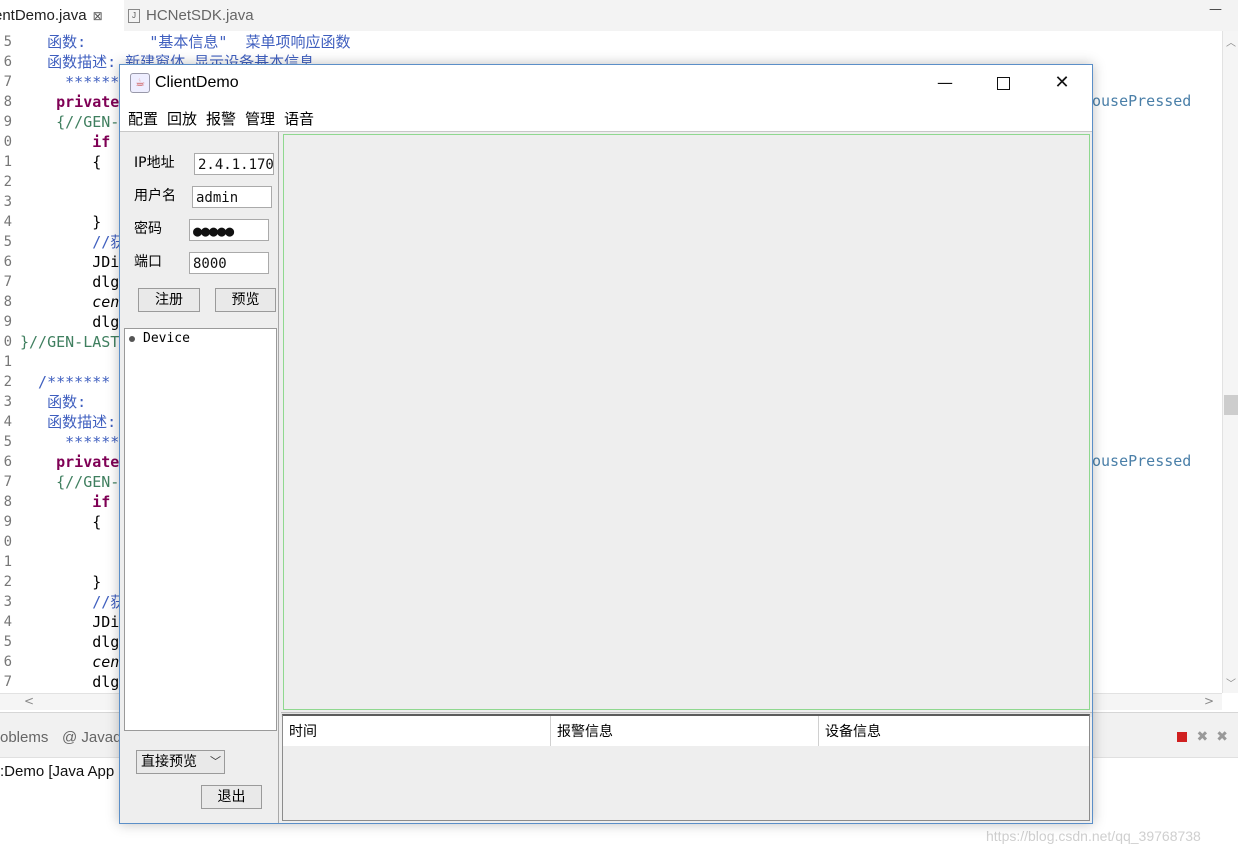 The width and height of the screenshot is (1238, 858). I want to click on device-tree: Device, so click(200, 529).